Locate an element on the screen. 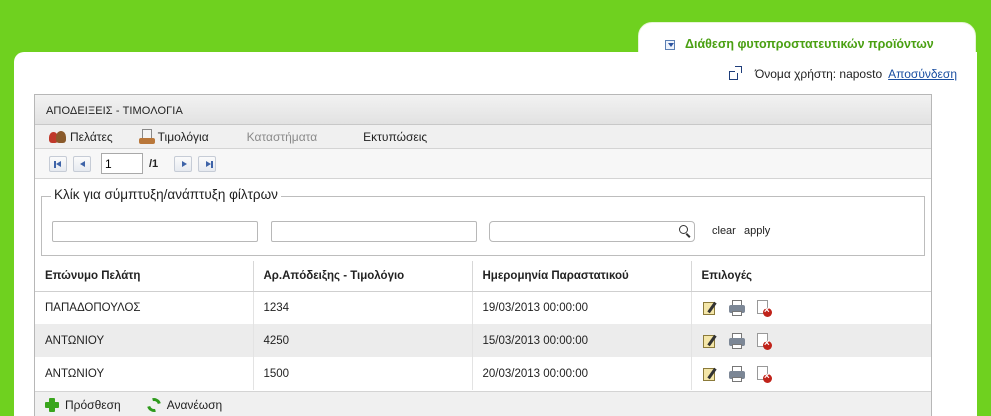 This screenshot has width=991, height=416. menu-invoices-label: Τιμολόγια is located at coordinates (183, 136).